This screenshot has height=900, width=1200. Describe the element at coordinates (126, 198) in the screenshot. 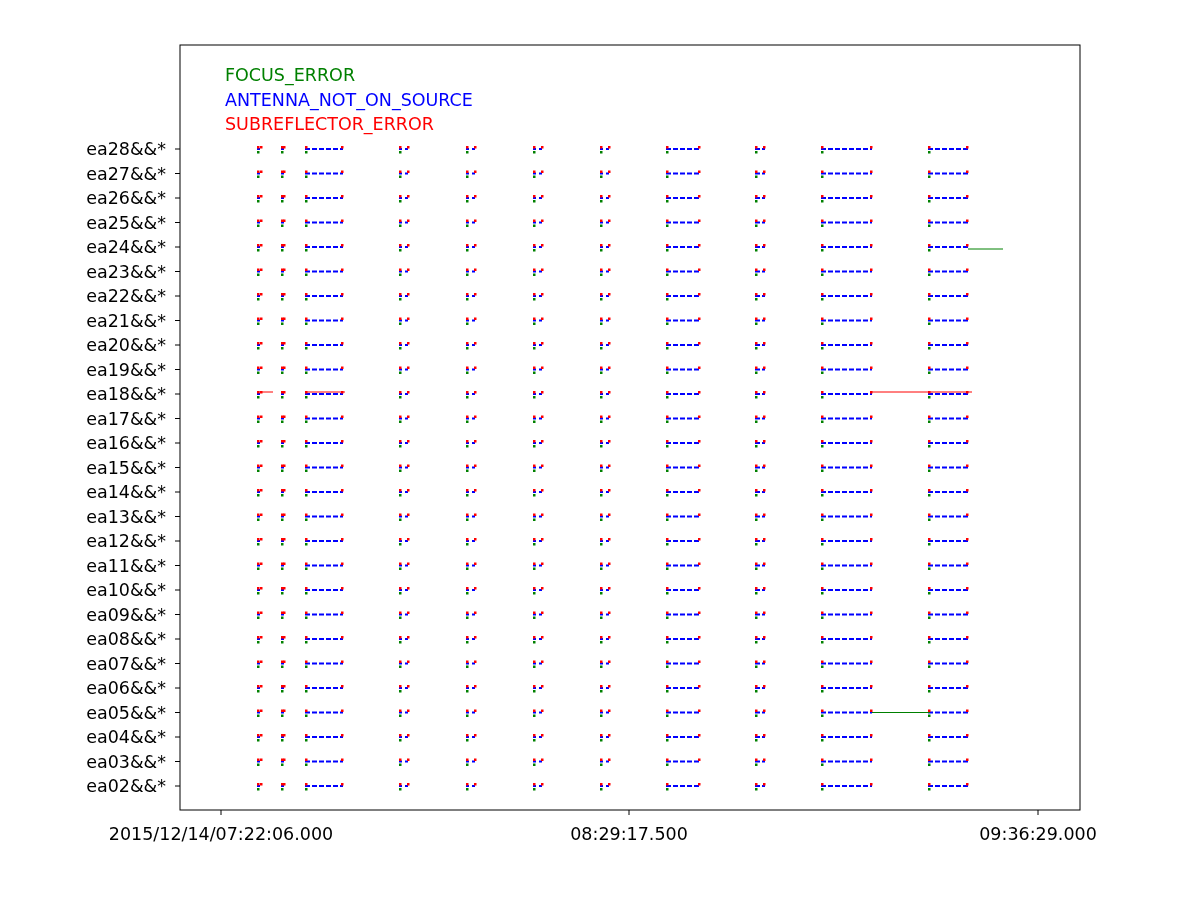

I see `y-axis-label: ea26&&*` at that location.